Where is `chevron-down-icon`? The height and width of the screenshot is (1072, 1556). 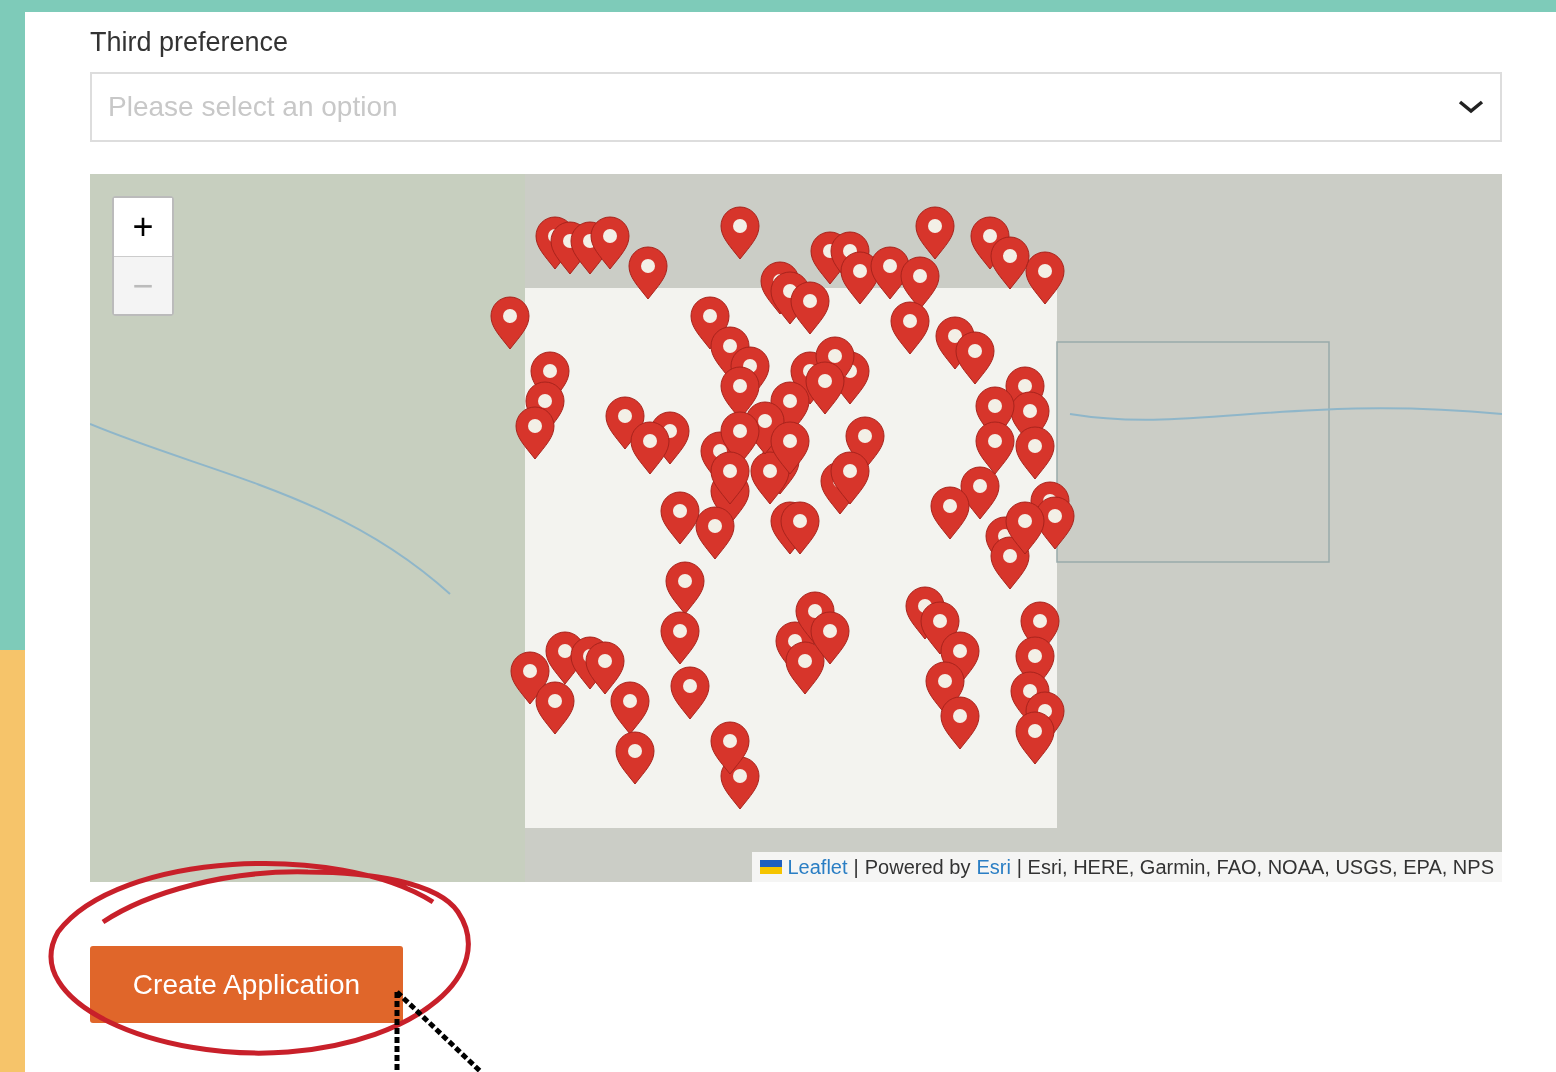
chevron-down-icon is located at coordinates (1471, 107).